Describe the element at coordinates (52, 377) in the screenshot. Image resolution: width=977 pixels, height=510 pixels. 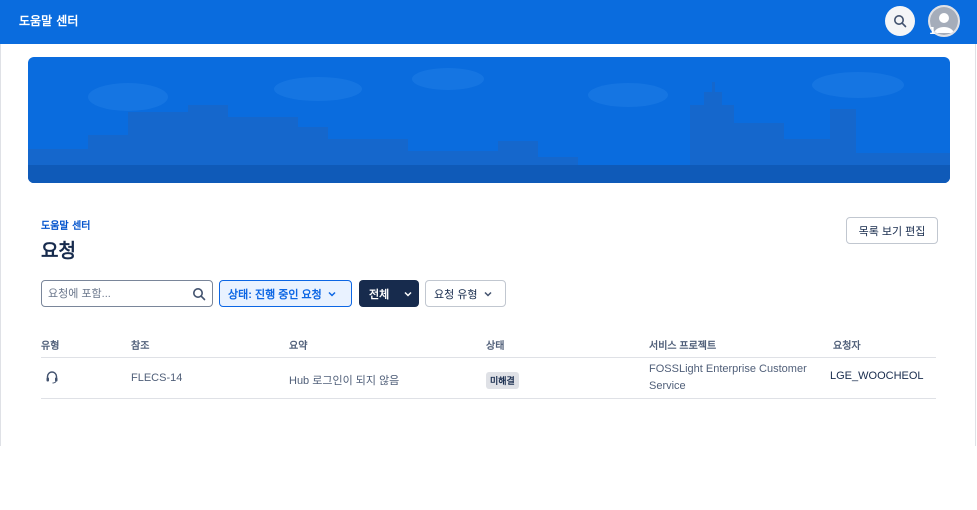
I see `headset-icon` at that location.